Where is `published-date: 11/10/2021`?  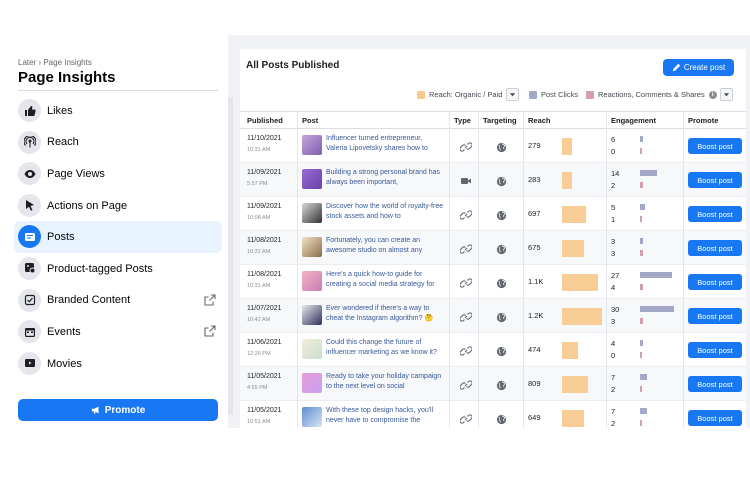 published-date: 11/10/2021 is located at coordinates (264, 138).